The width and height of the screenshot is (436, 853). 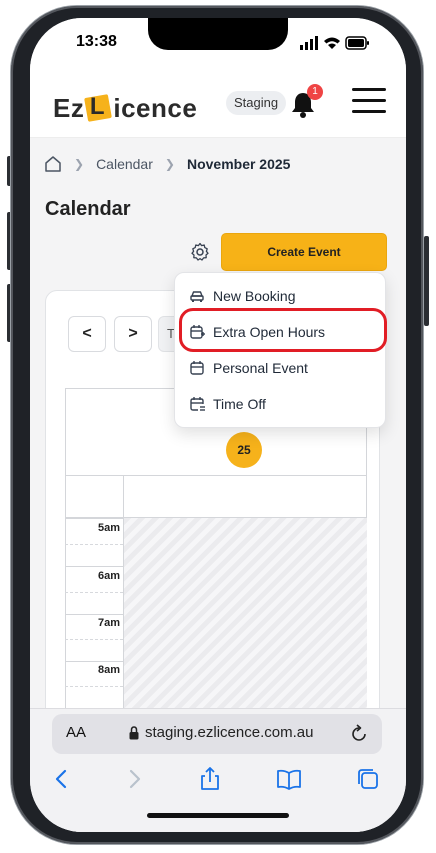 I want to click on next-period-button: >, so click(x=133, y=334).